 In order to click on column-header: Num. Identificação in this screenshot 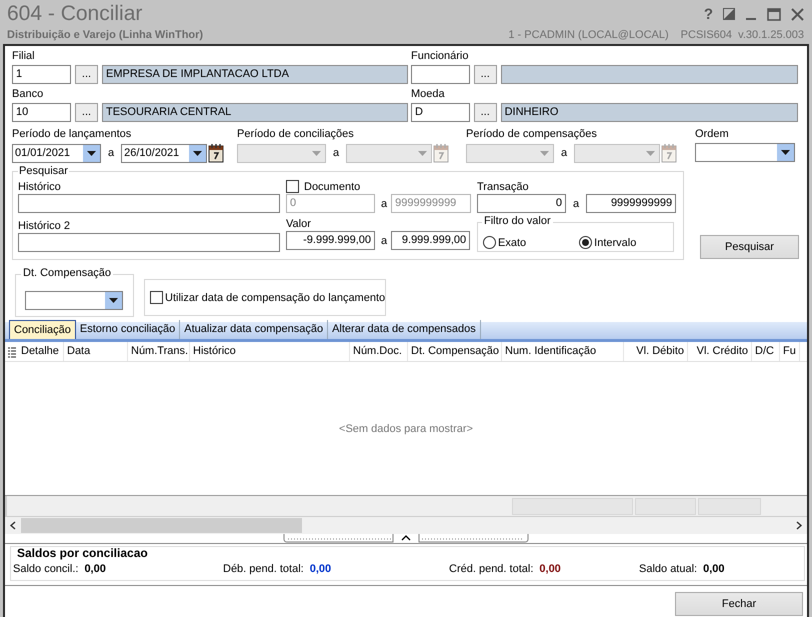, I will do `click(563, 351)`.